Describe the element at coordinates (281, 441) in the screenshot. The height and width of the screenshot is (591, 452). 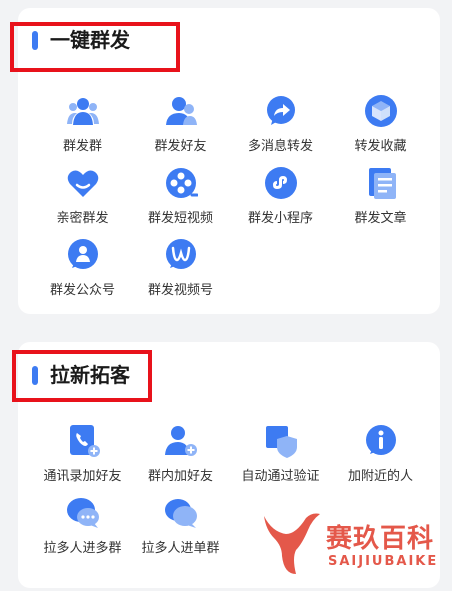
I see `shield-check-icon` at that location.